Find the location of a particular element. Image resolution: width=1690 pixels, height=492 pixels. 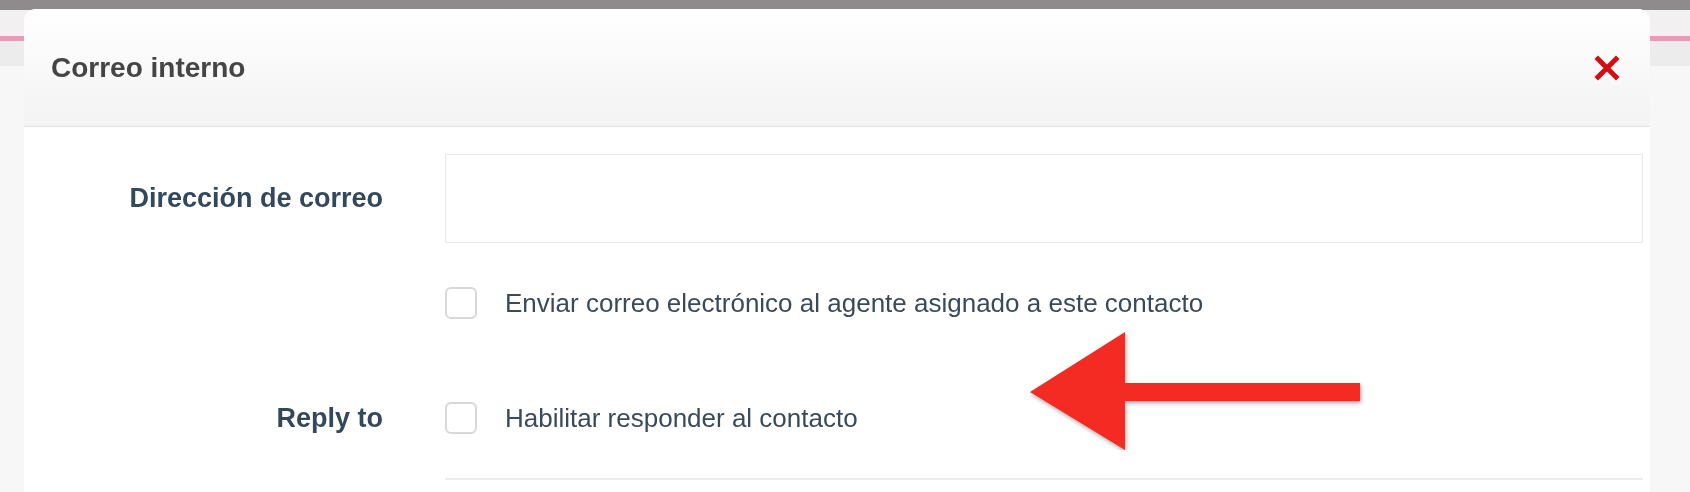

checkbox-label: Enviar correo electrónico al agente asignado a este contacto is located at coordinates (854, 303).